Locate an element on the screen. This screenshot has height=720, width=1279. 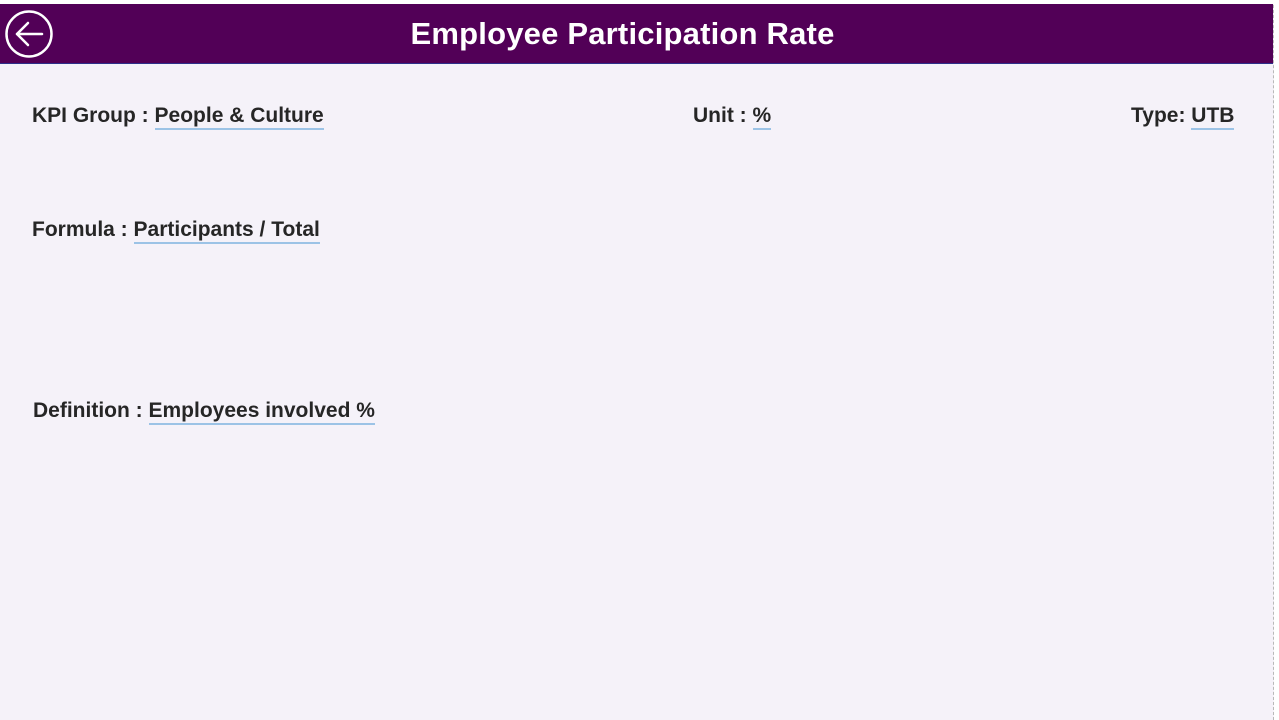
kpi-group-value: People & Culture is located at coordinates (239, 117).